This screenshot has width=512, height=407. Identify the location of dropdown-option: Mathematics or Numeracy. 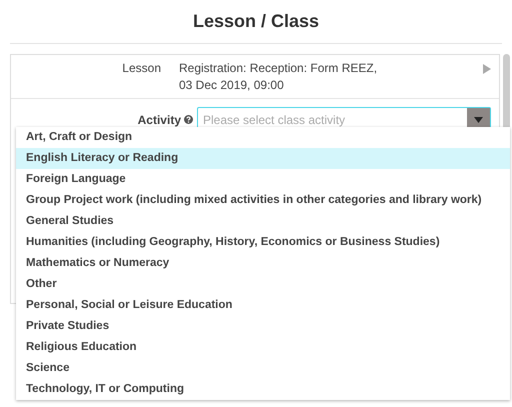
(263, 263).